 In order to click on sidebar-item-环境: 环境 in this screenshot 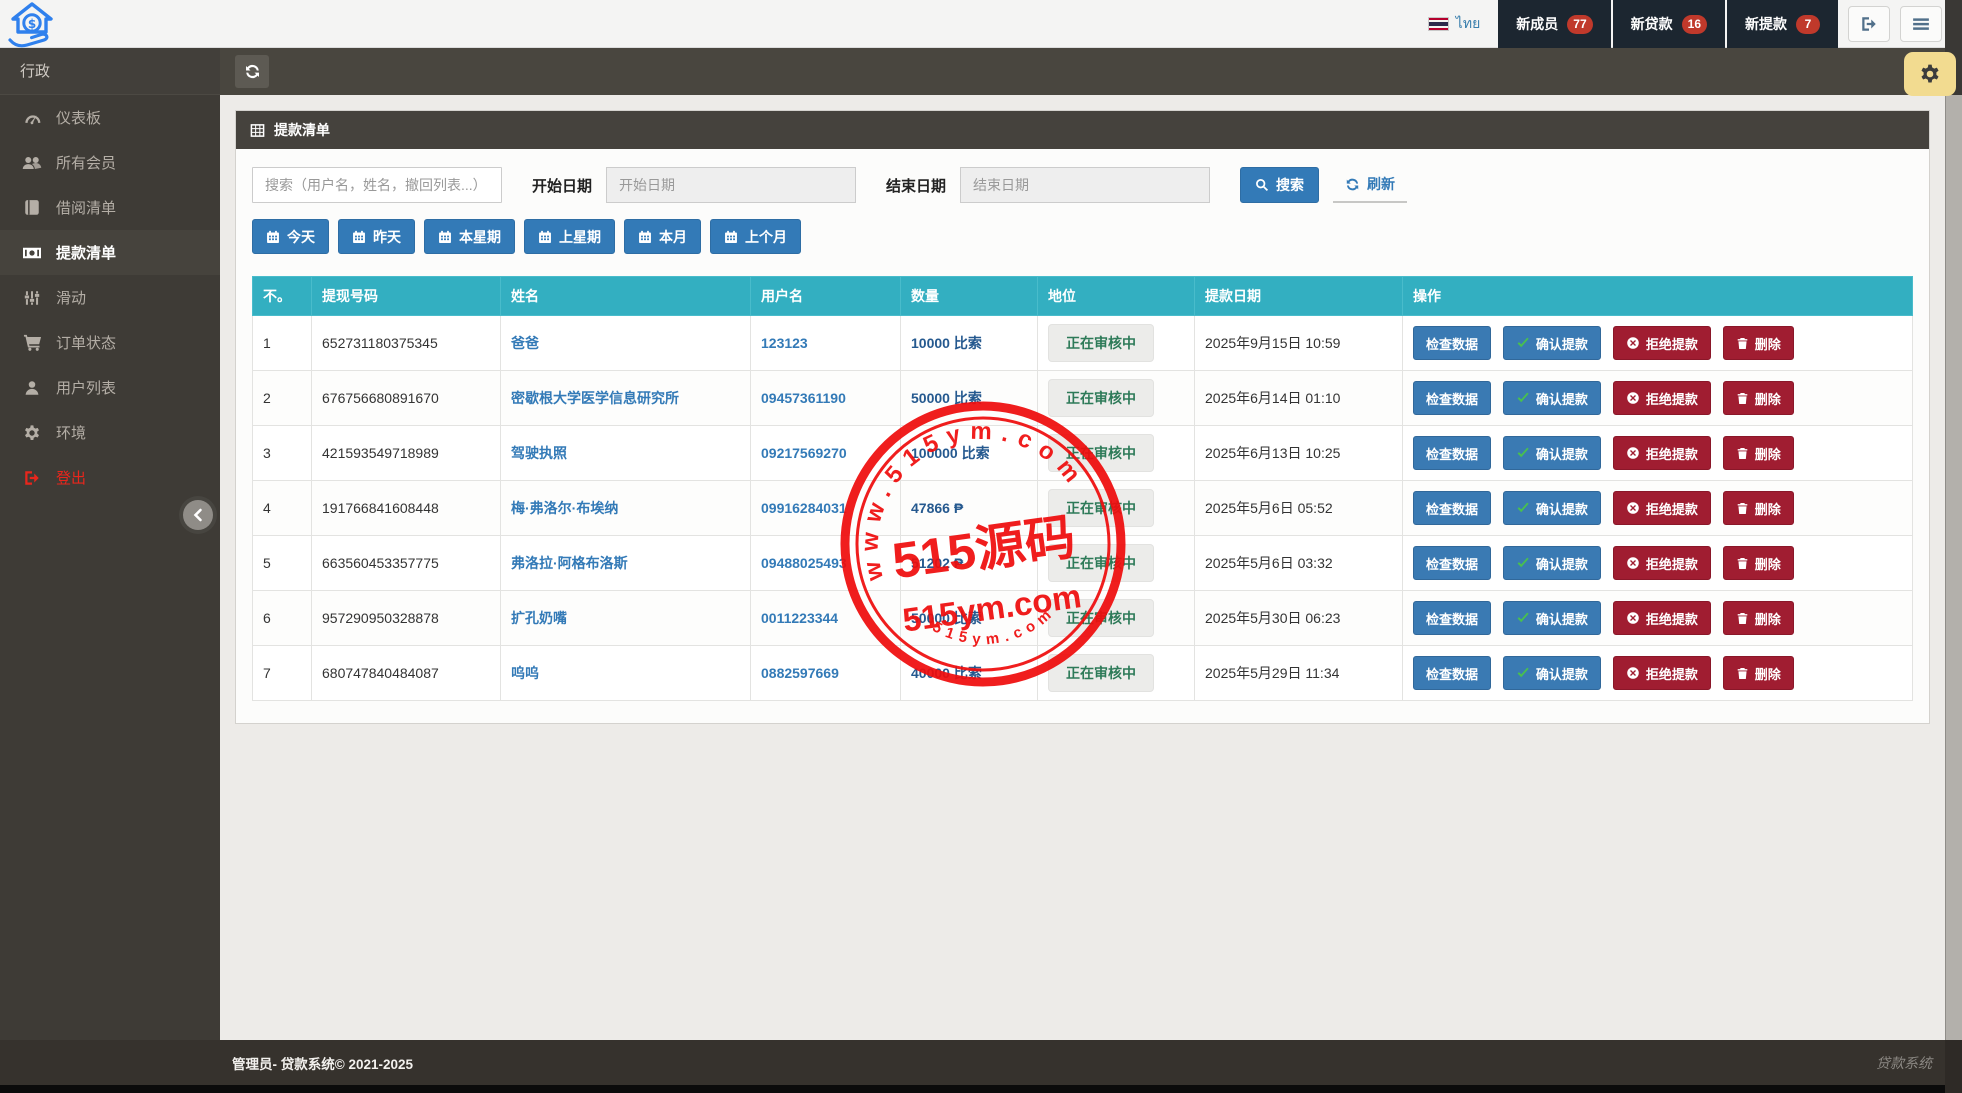, I will do `click(110, 432)`.